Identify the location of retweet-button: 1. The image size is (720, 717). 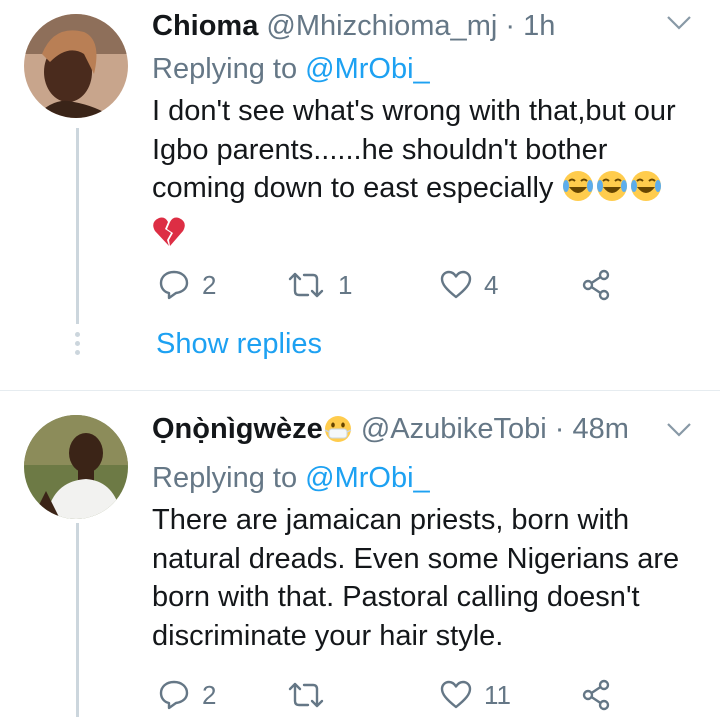
(319, 285).